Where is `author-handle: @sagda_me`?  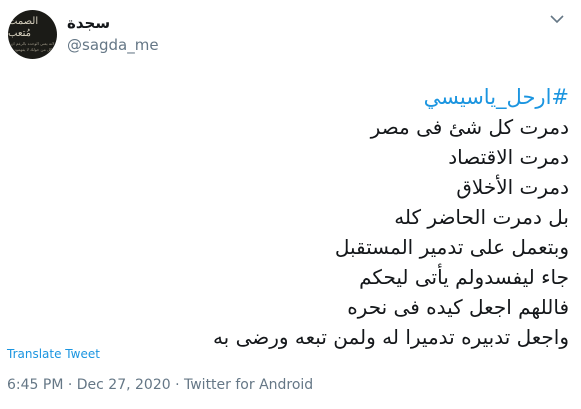
author-handle: @sagda_me is located at coordinates (113, 45).